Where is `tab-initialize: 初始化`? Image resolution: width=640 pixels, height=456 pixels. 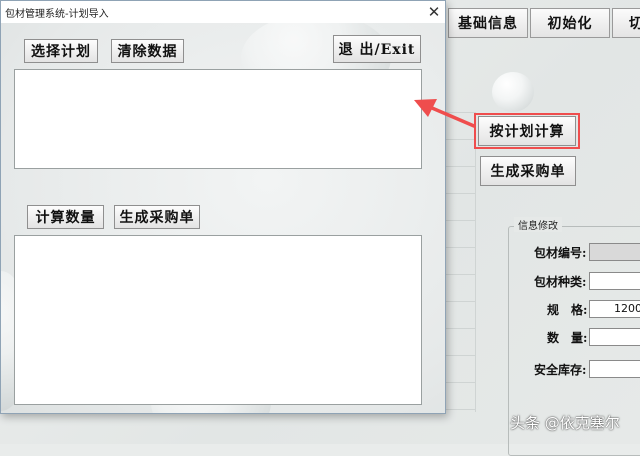 tab-initialize: 初始化 is located at coordinates (570, 23).